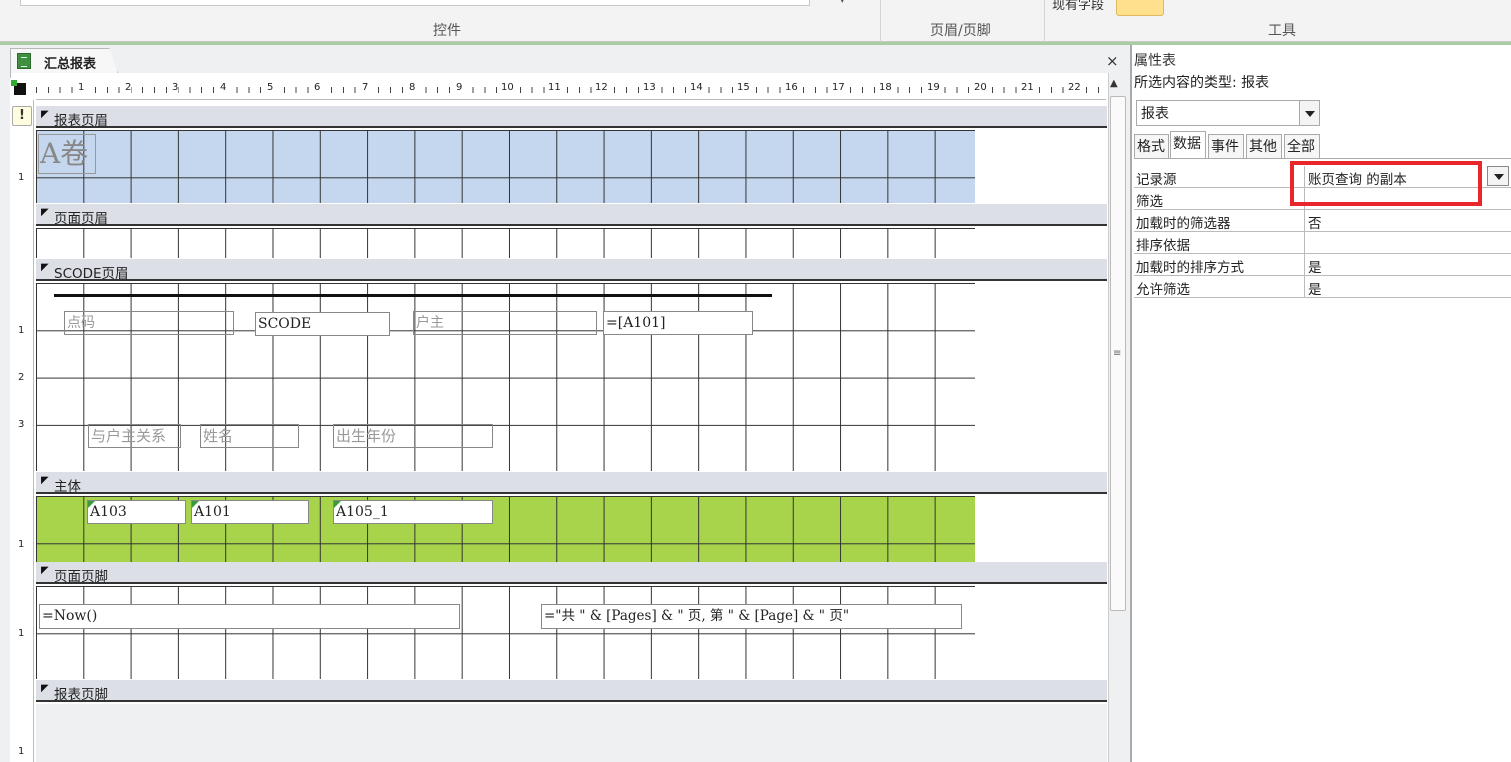  I want to click on section-bar-page-header: ◤ 页面页眉, so click(571, 215).